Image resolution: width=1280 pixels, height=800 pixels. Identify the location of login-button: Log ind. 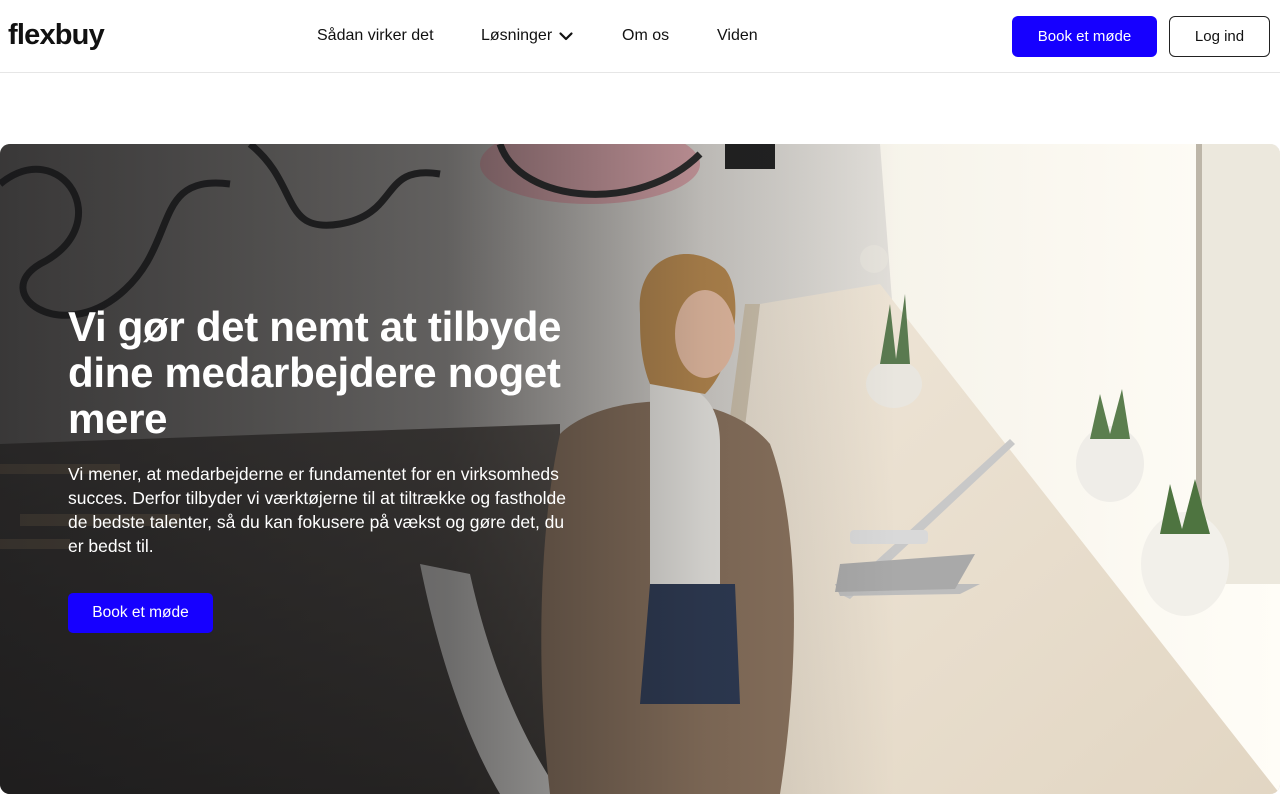
(1219, 36).